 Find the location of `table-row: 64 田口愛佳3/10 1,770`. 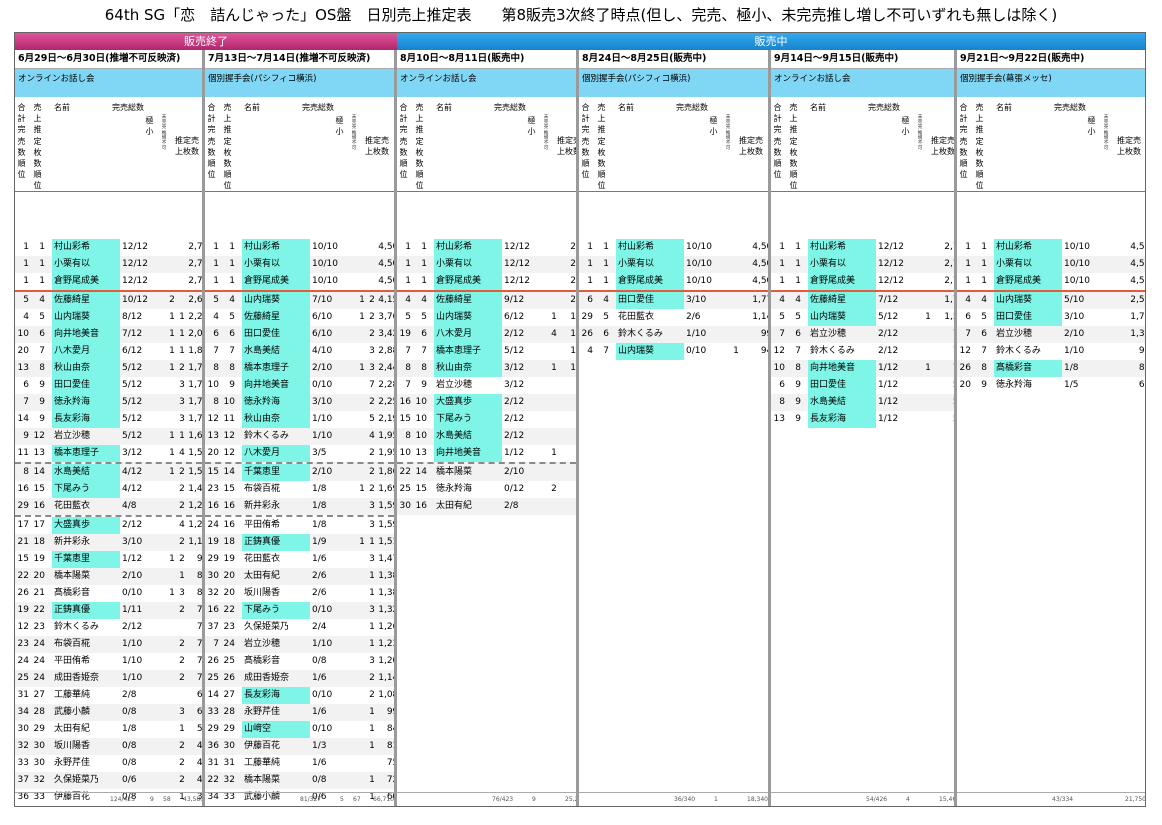

table-row: 64 田口愛佳3/10 1,770 is located at coordinates (673, 300).